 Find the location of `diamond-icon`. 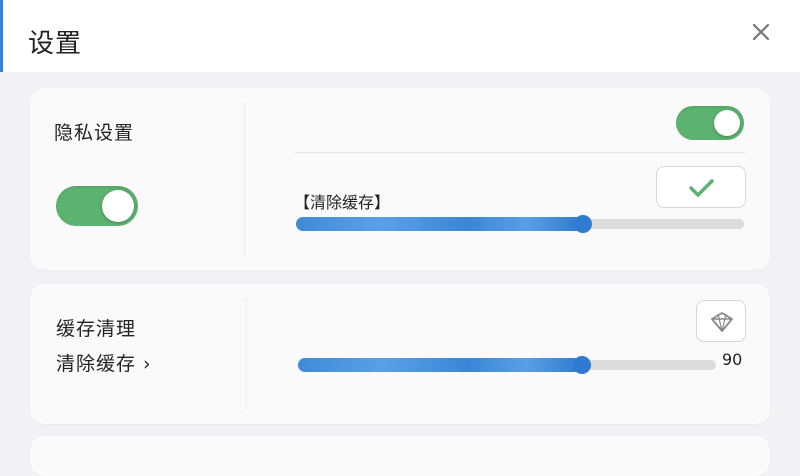

diamond-icon is located at coordinates (722, 322).